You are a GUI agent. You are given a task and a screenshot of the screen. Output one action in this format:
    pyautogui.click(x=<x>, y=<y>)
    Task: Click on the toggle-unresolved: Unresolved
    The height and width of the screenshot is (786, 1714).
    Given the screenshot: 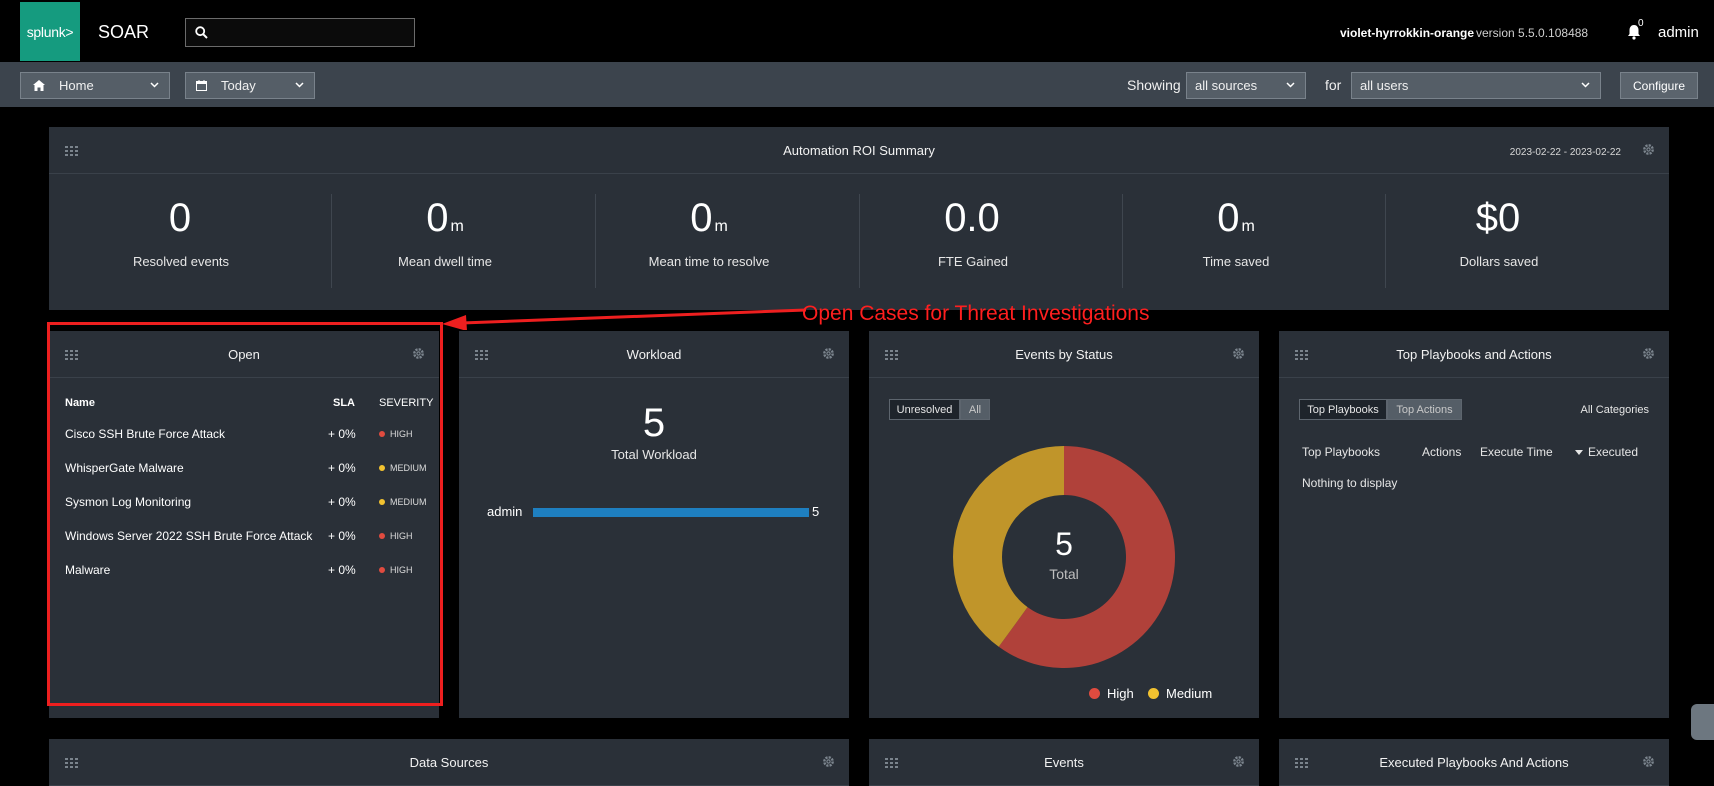 What is the action you would take?
    pyautogui.click(x=924, y=409)
    